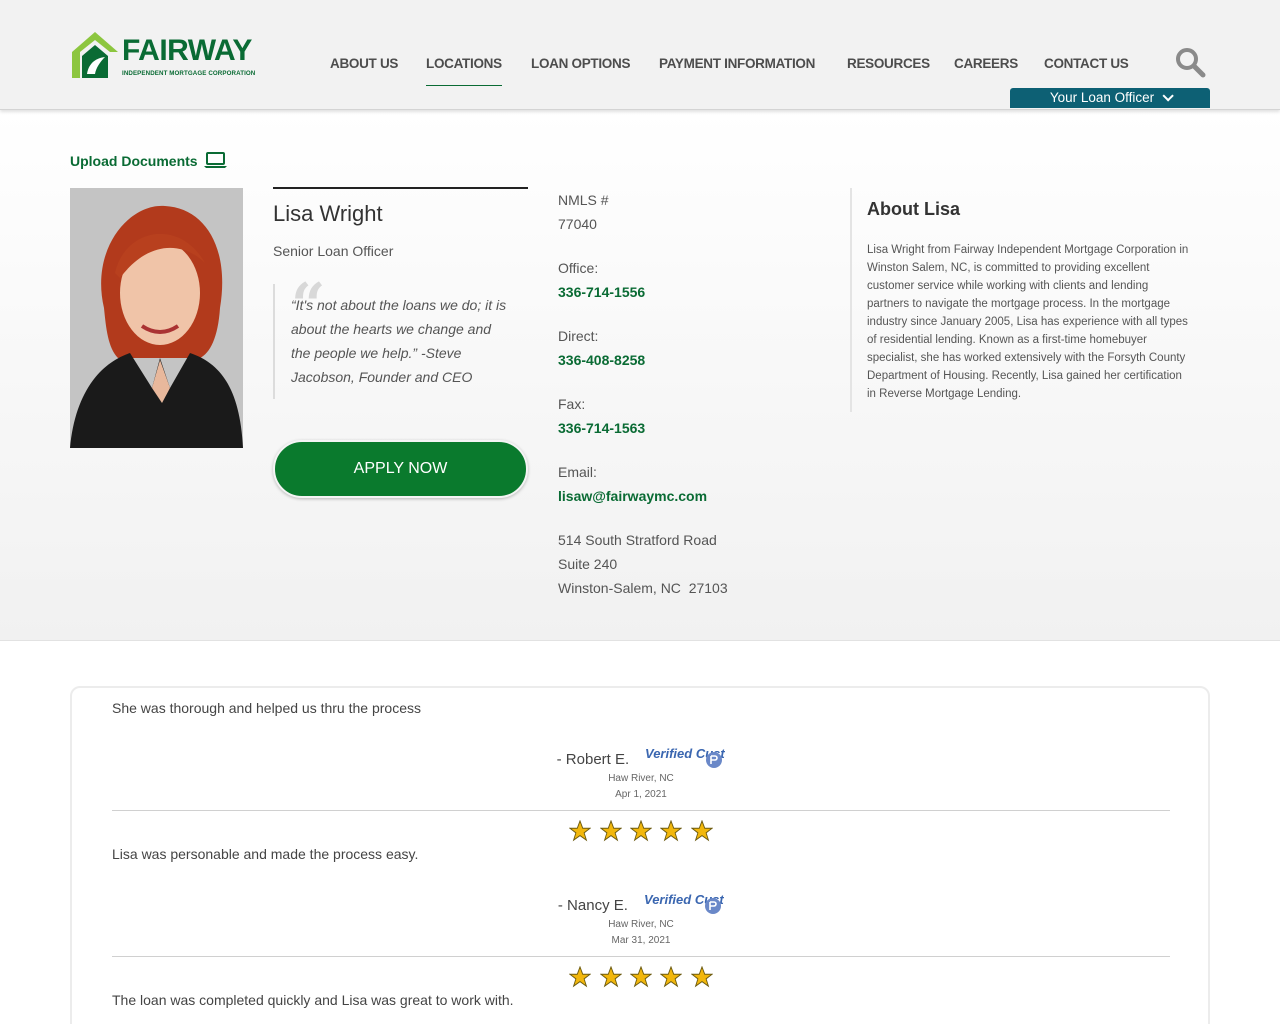  Describe the element at coordinates (1102, 97) in the screenshot. I see `loan-officer-label: Your Loan Officer` at that location.